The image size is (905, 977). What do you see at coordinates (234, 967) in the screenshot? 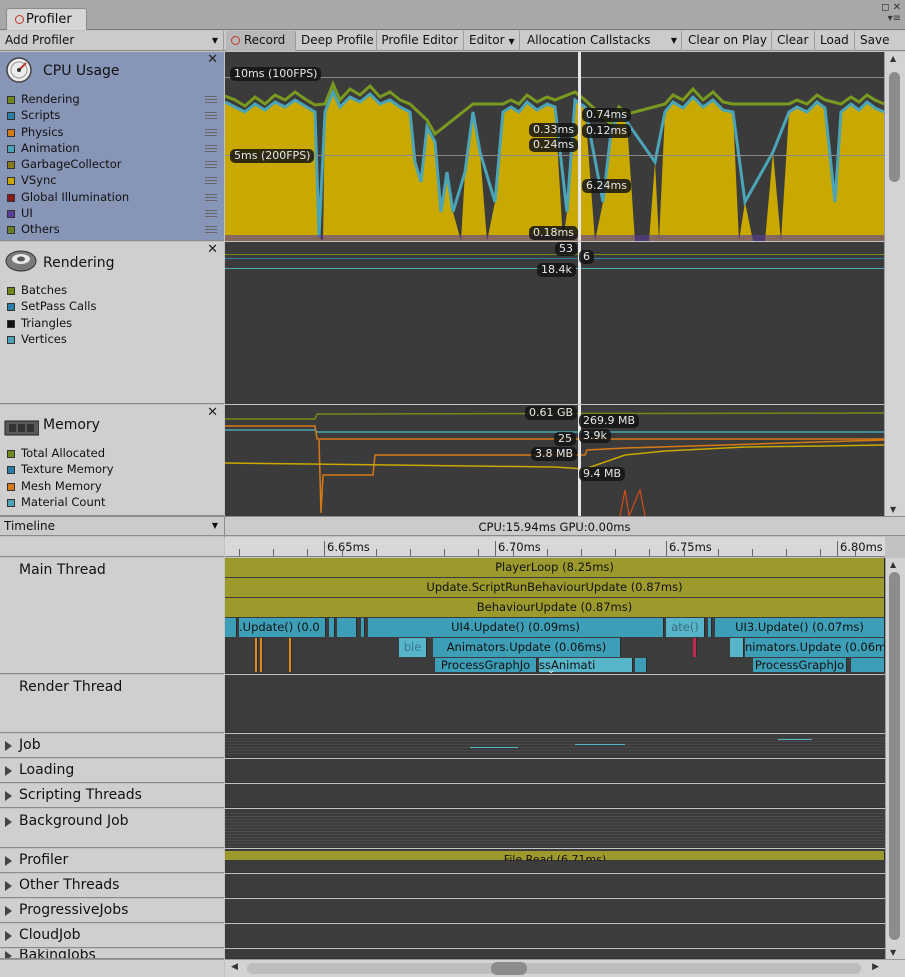
I see `scroll-left-icon: ◀` at bounding box center [234, 967].